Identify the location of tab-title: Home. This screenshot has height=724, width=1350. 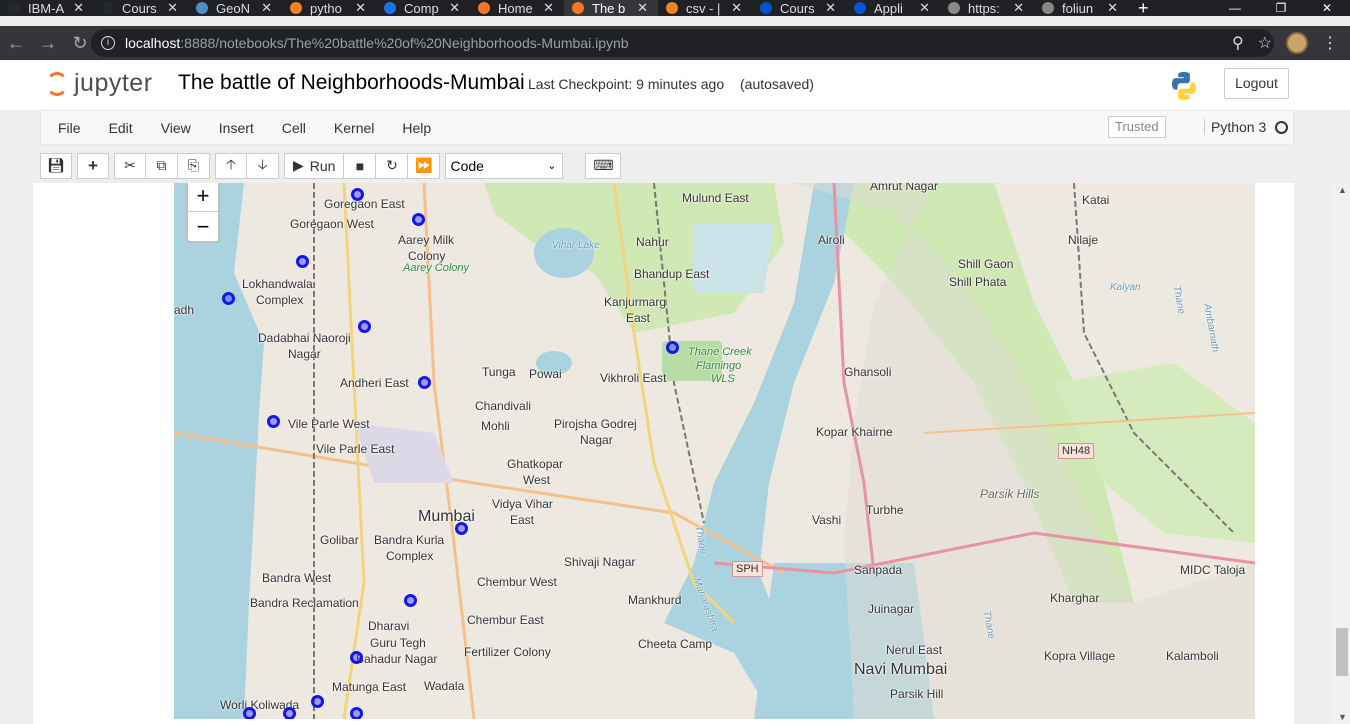
(515, 8).